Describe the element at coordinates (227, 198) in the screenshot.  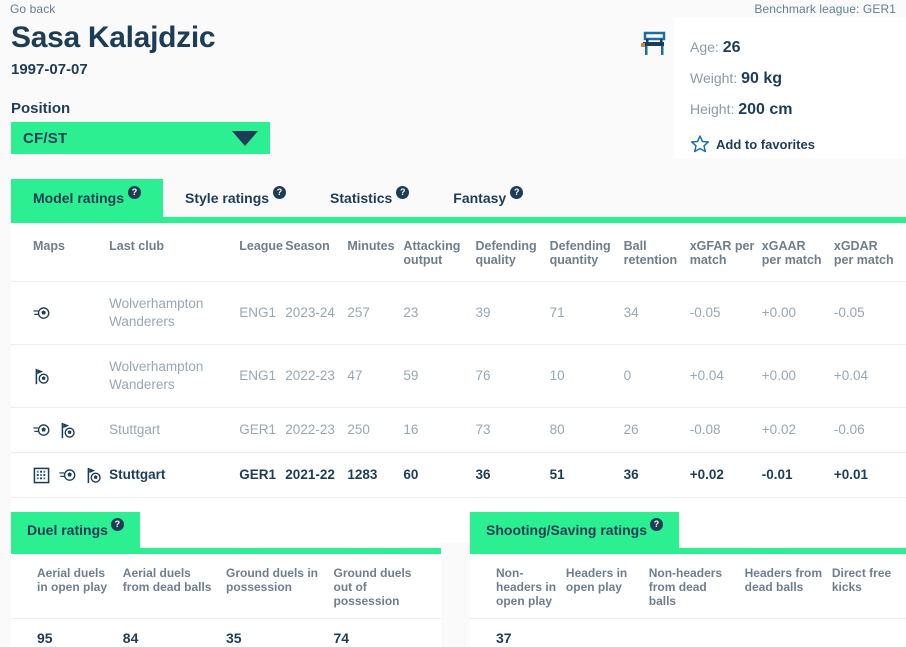
I see `tab-style-ratings-label: Style ratings` at that location.